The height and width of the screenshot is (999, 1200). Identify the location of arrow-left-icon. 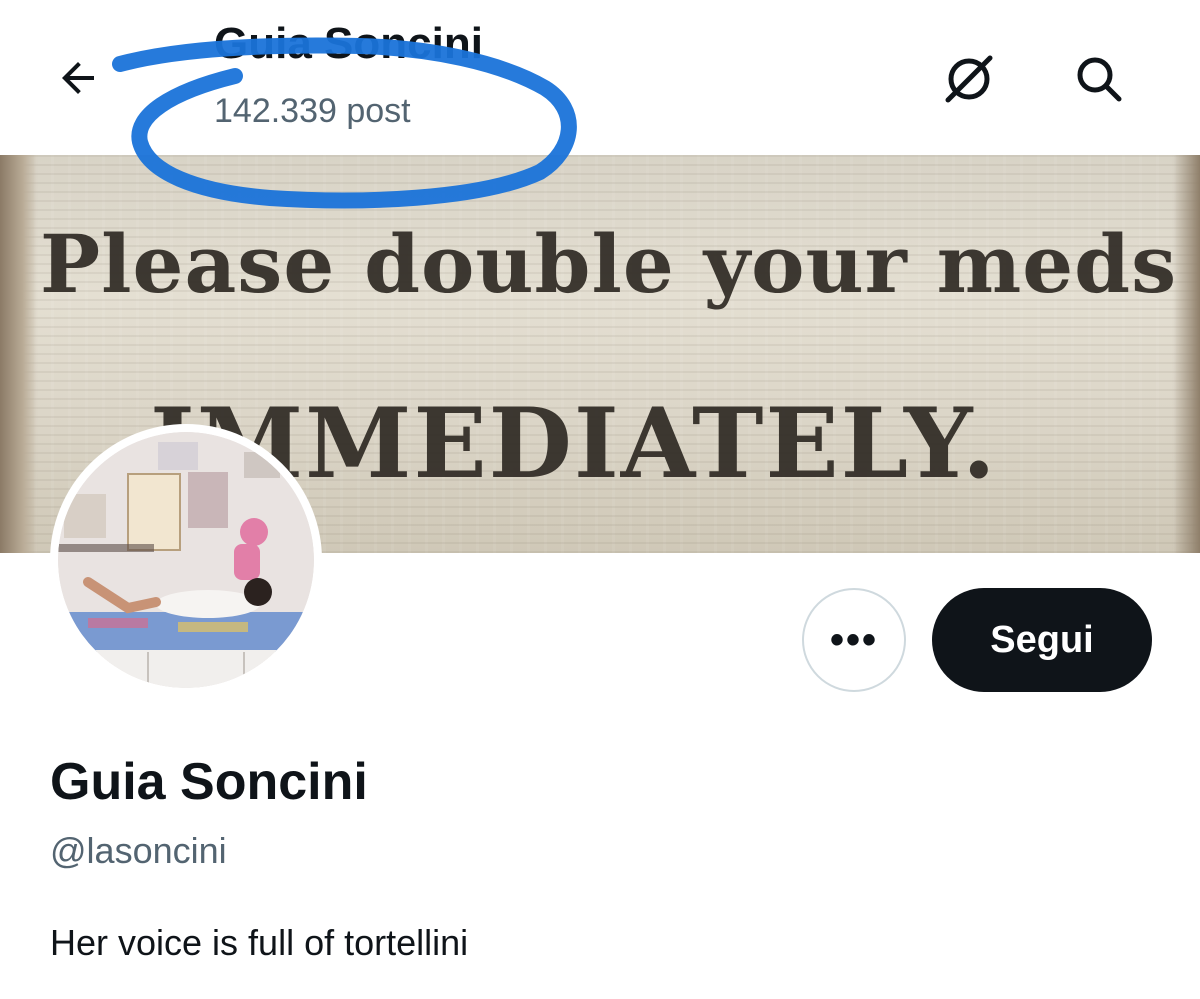
(78, 78).